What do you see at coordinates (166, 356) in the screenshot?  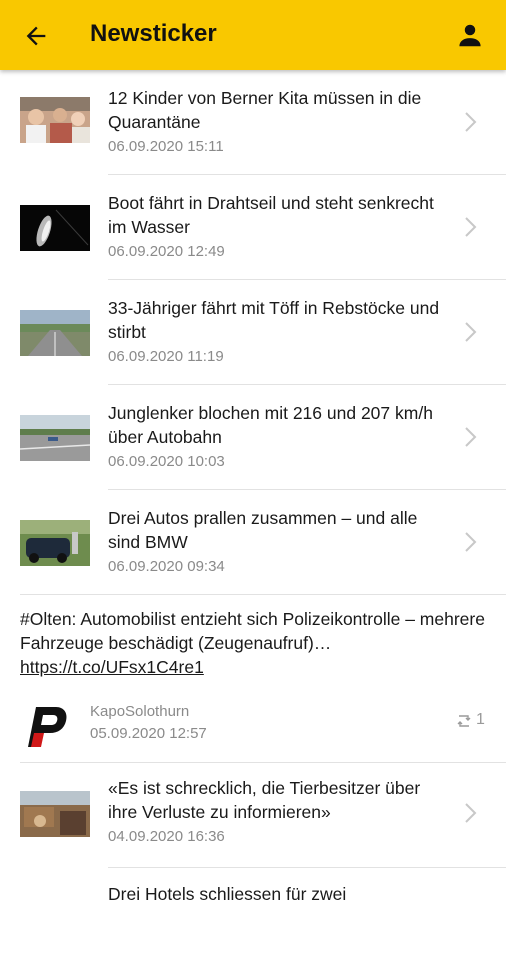 I see `article-date: 06.09.2020 11:19` at bounding box center [166, 356].